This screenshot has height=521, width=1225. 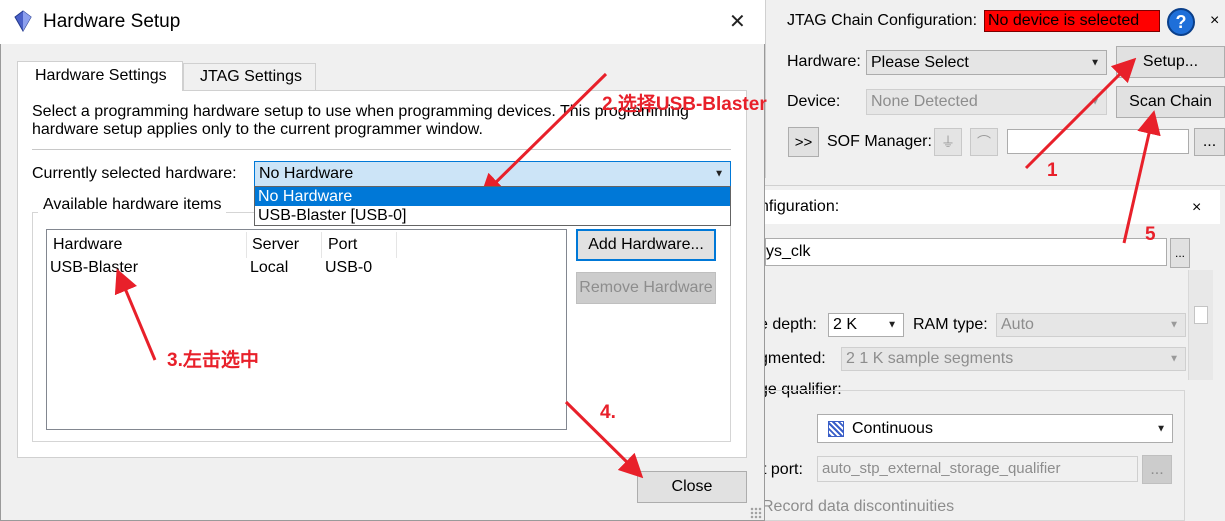 I want to click on column-header-port: Port, so click(x=342, y=245).